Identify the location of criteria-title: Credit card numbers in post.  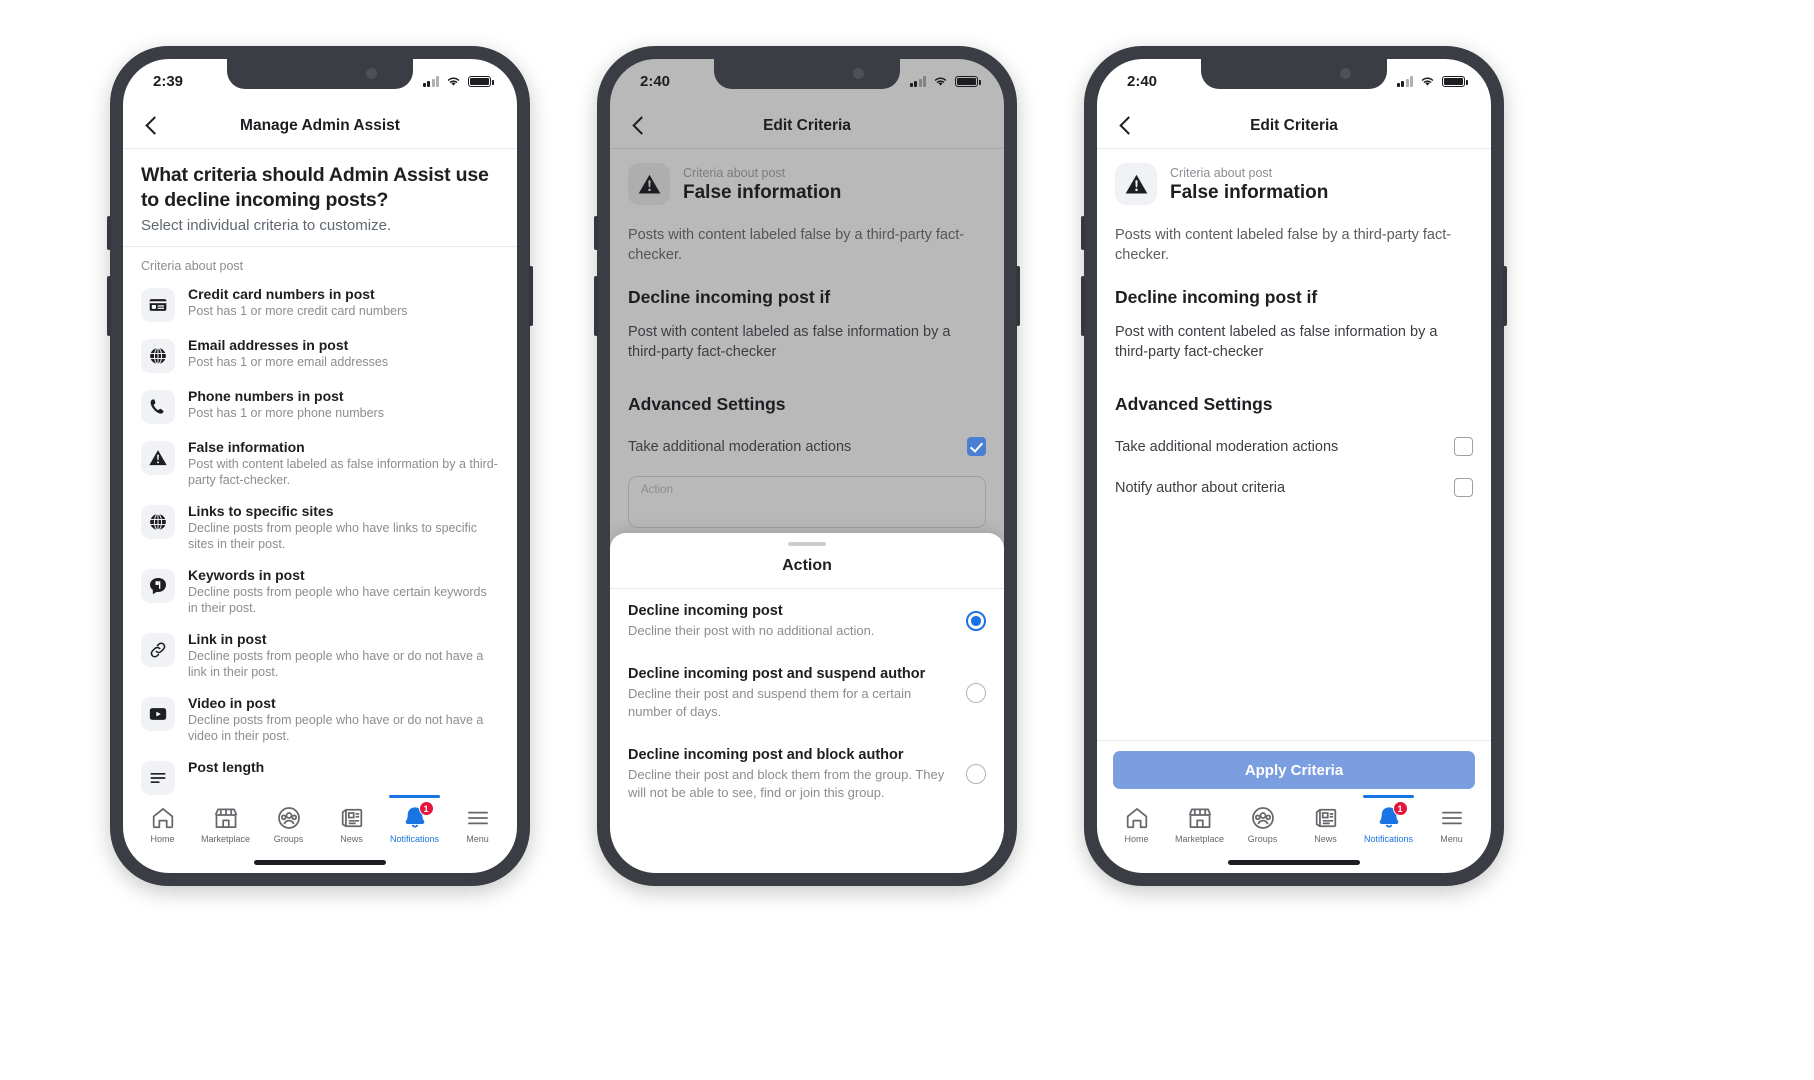
(281, 294).